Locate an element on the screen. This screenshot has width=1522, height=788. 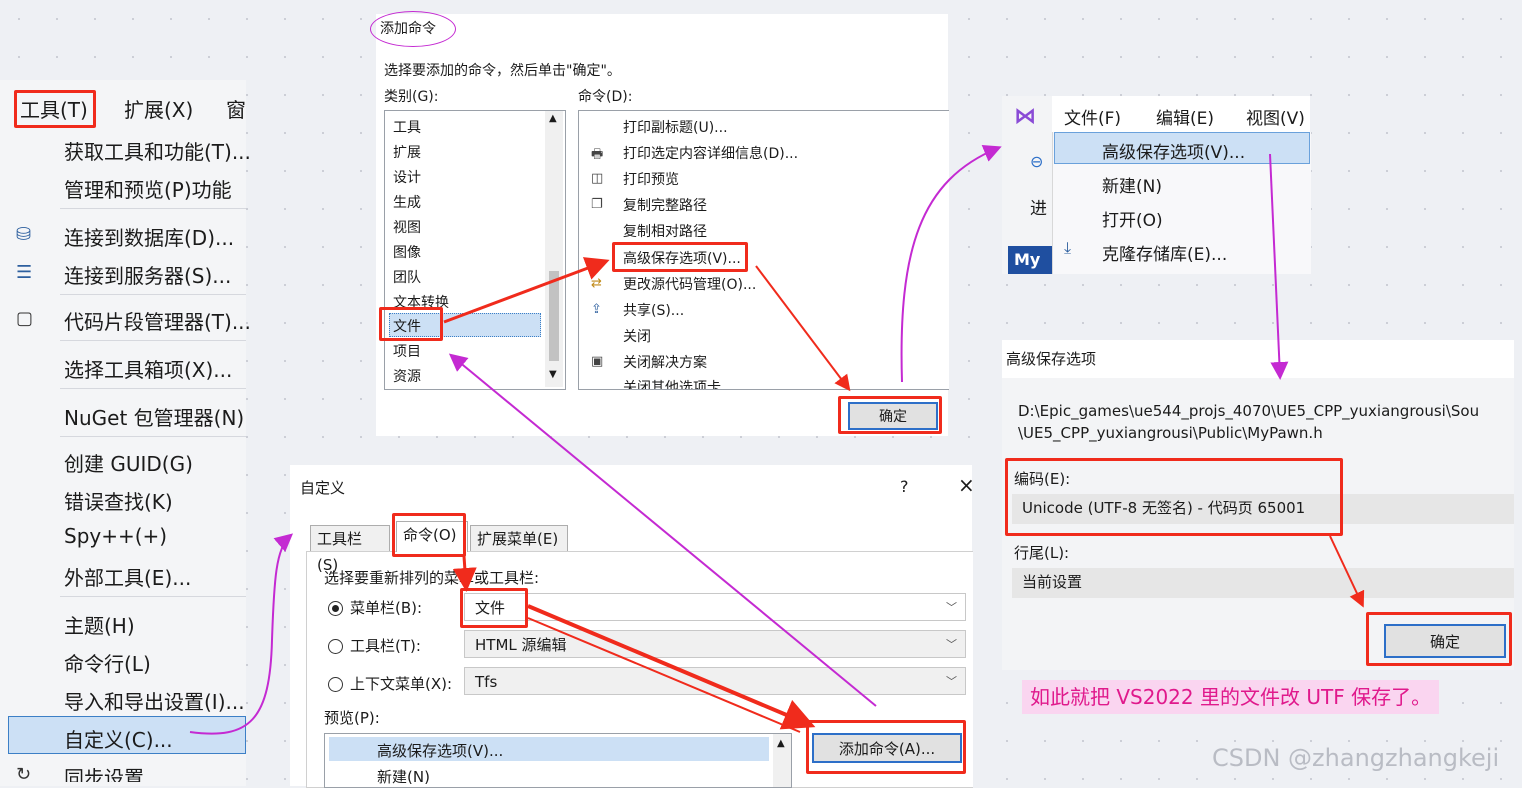
scroll-down-icon: ▼ is located at coordinates (553, 374).